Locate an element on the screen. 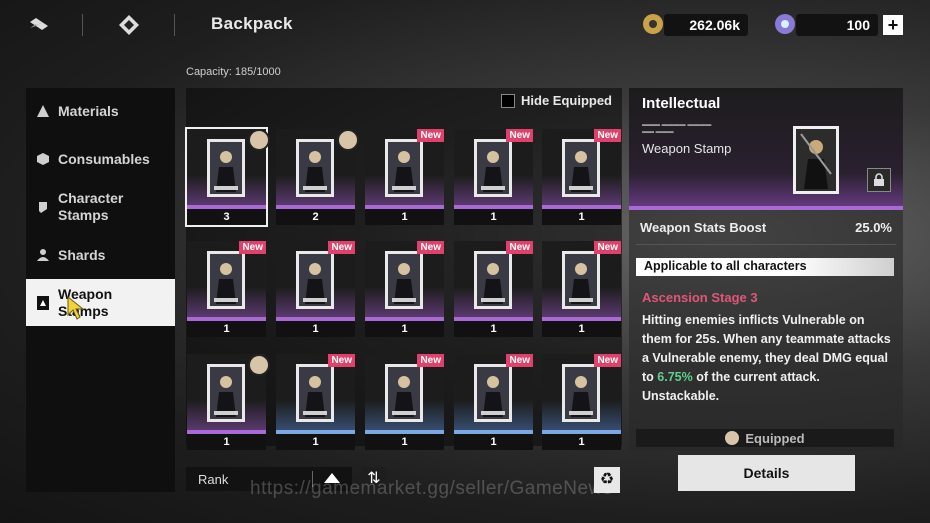 The height and width of the screenshot is (523, 930). hide-equipped-label: Hide Equipped is located at coordinates (566, 100).